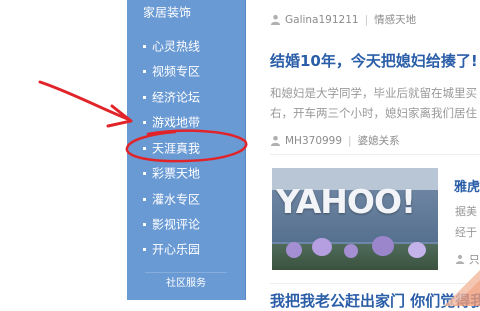 This screenshot has height=311, width=480. Describe the element at coordinates (375, 103) in the screenshot. I see `article-excerpt: 和媳妇是大学同学，毕业后就留在城里买 右，开车两三个小时，媳妇家离我们居住` at that location.